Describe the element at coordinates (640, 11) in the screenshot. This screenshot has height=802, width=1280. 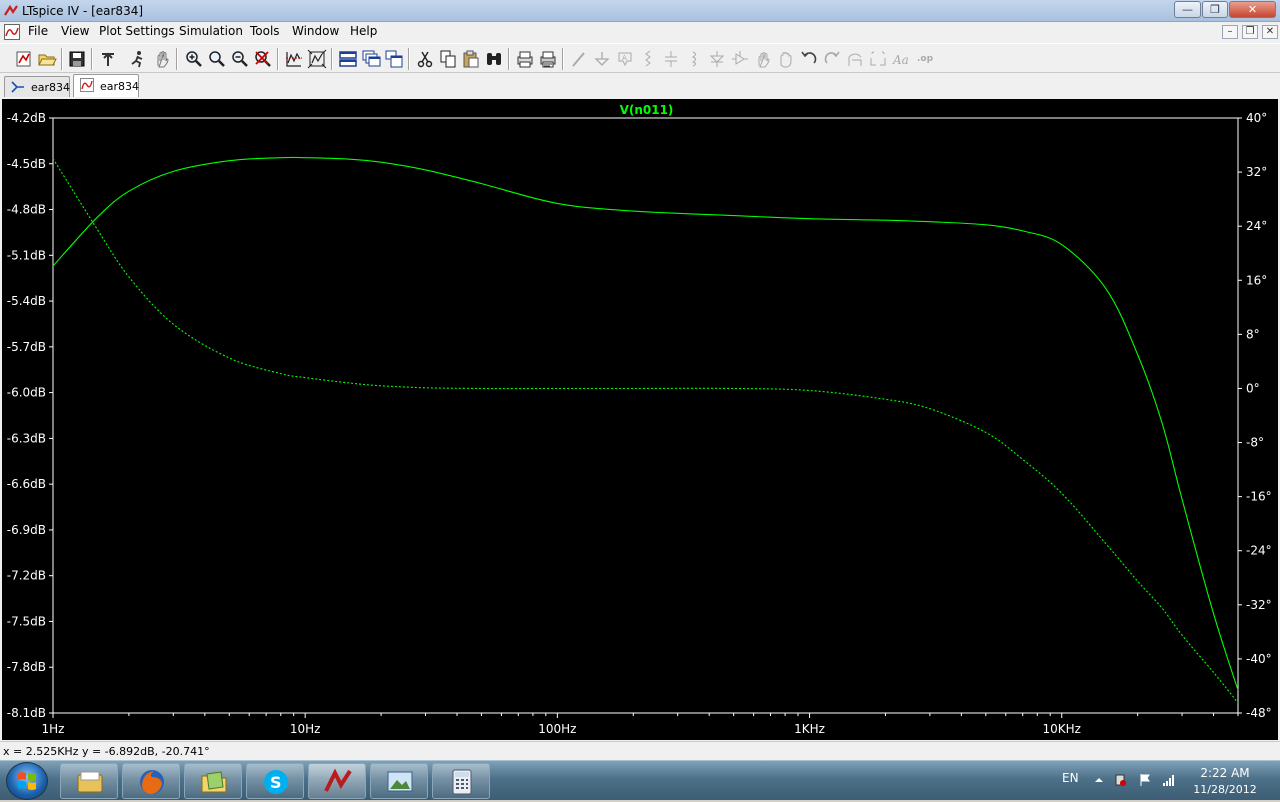
I see `title-bar: LTspice IV - [ear834] — ❐ ✕` at that location.